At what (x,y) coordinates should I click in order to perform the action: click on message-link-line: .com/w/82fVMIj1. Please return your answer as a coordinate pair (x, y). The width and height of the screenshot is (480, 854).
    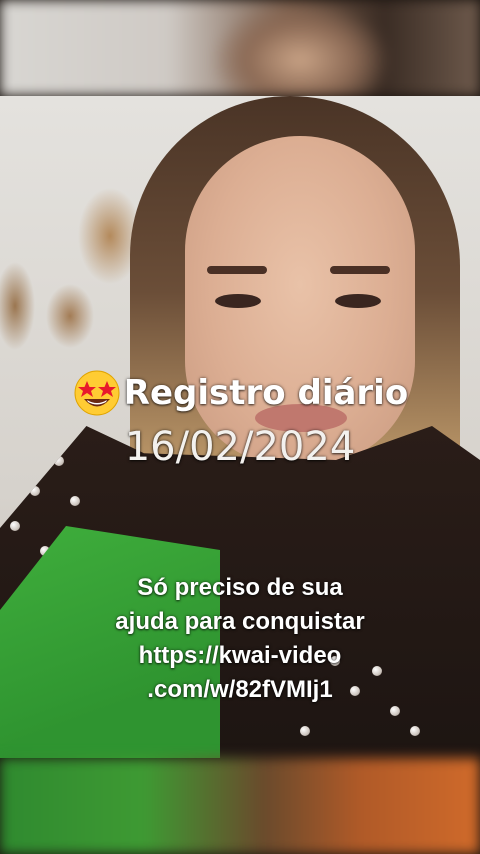
    Looking at the image, I should click on (240, 689).